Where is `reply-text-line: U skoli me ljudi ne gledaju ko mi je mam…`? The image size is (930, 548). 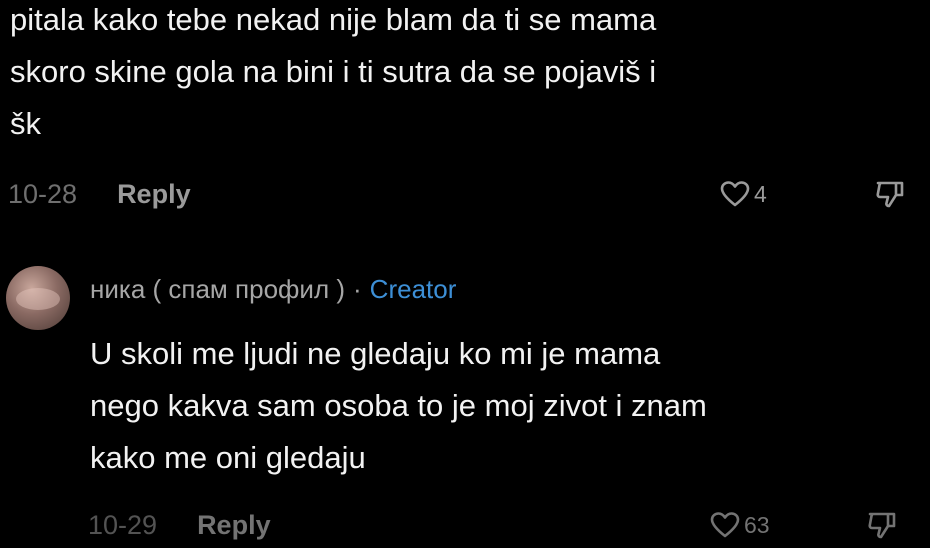 reply-text-line: U skoli me ljudi ne gledaju ko mi je mam… is located at coordinates (375, 353).